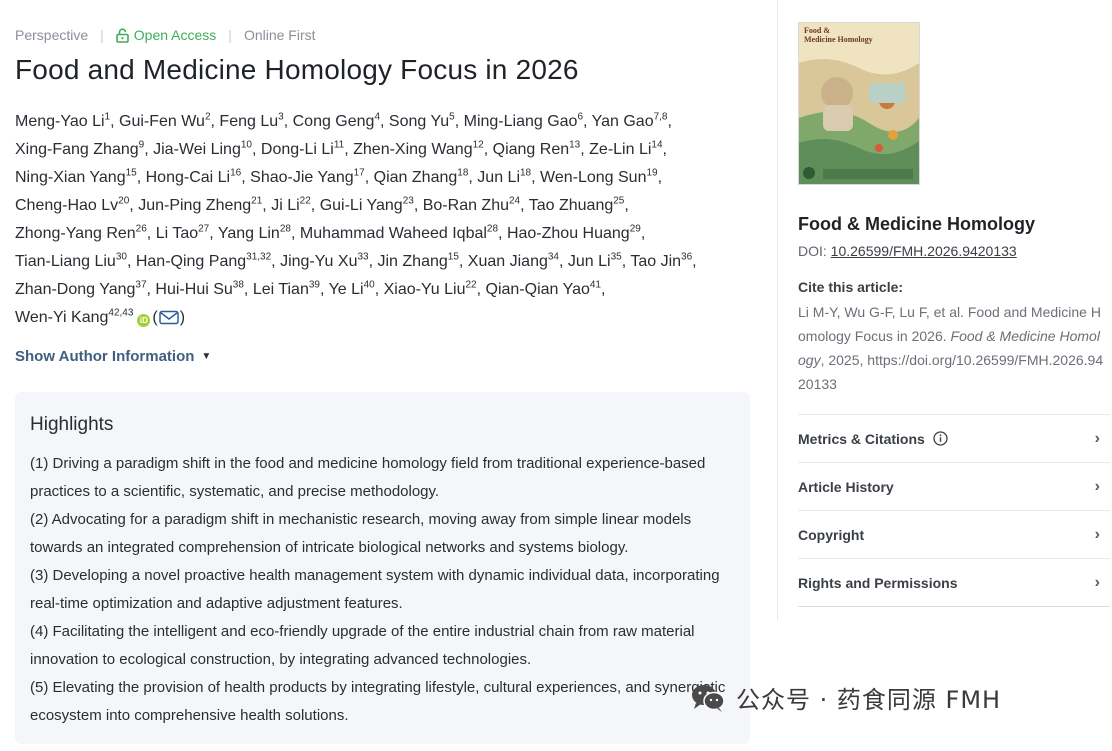 Image resolution: width=1112 pixels, height=751 pixels. What do you see at coordinates (539, 148) in the screenshot?
I see `author-name: Qiang Ren13,` at bounding box center [539, 148].